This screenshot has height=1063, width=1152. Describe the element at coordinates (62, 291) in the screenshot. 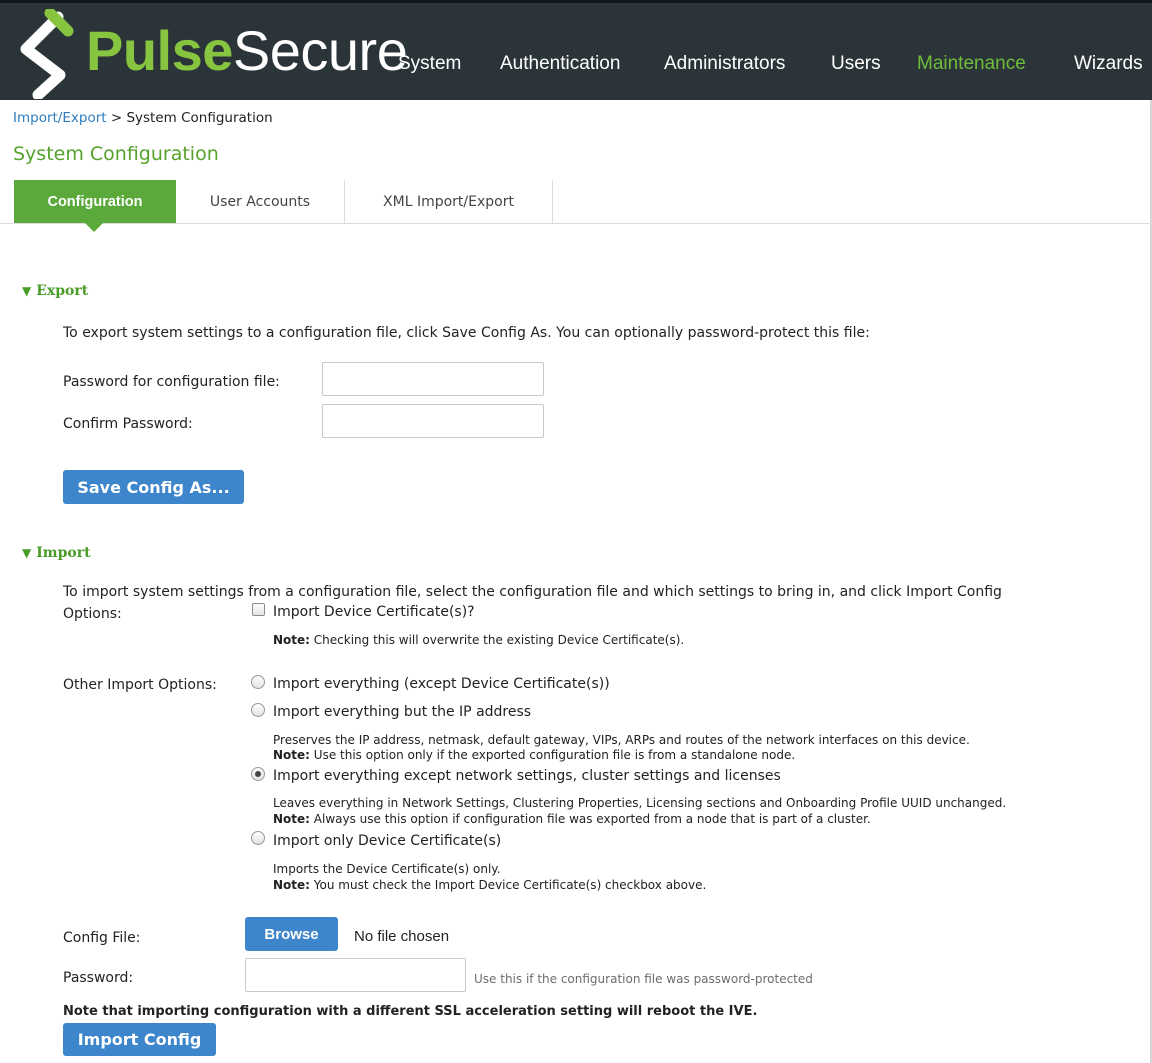

I see `export-heading: Export` at that location.